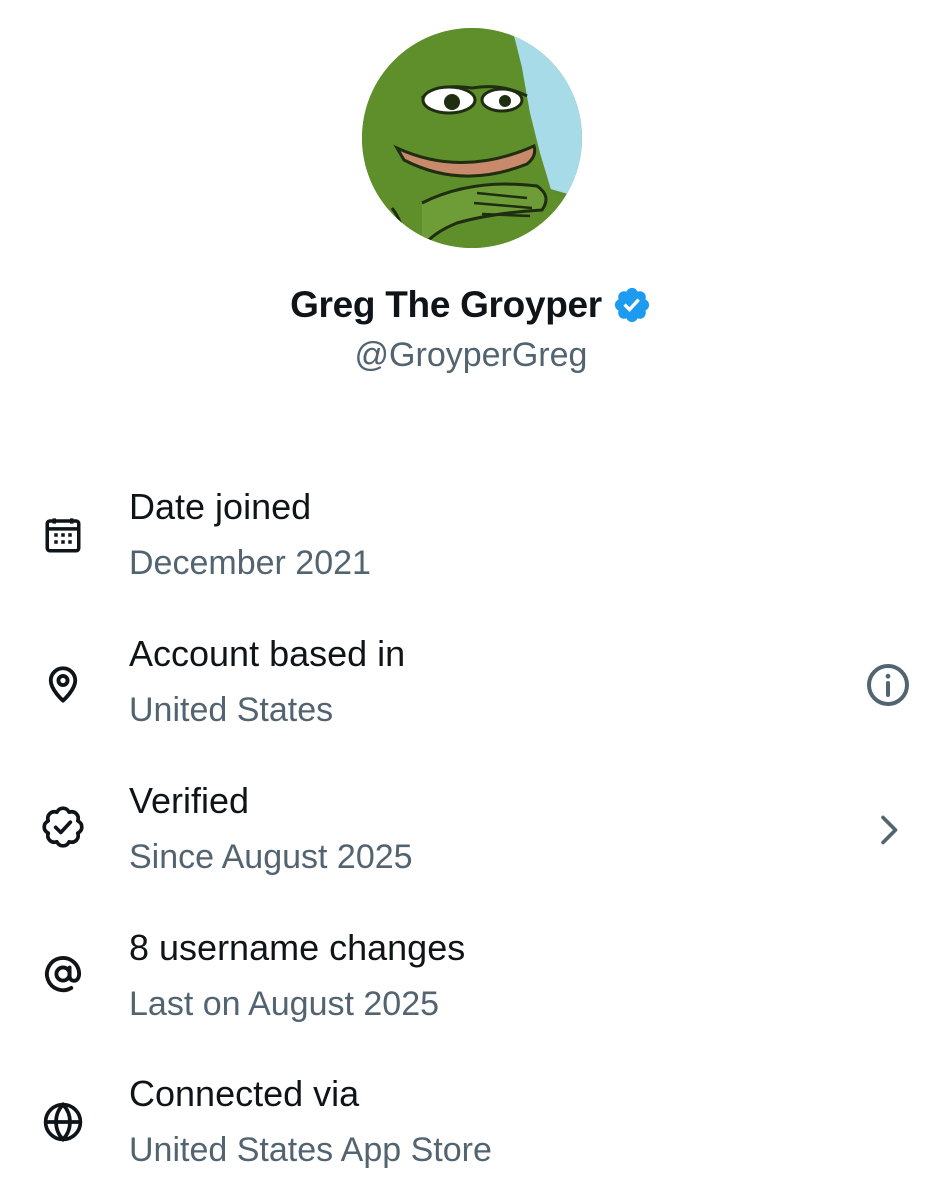  Describe the element at coordinates (271, 857) in the screenshot. I see `row-subtitle: Since August 2025` at that location.